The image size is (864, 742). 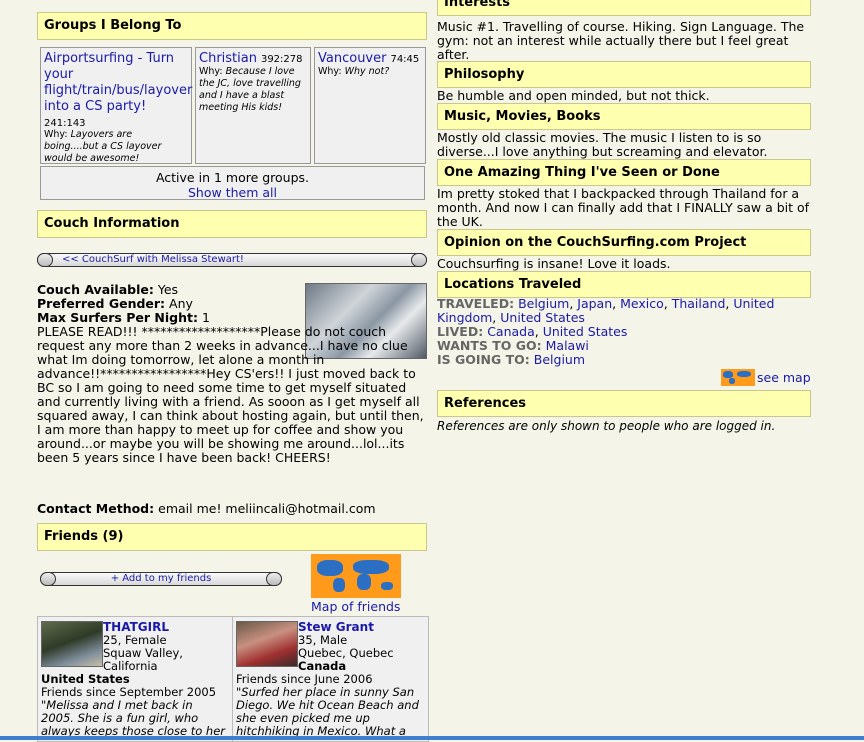 I want to click on couch-header: Couch Information, so click(x=232, y=224).